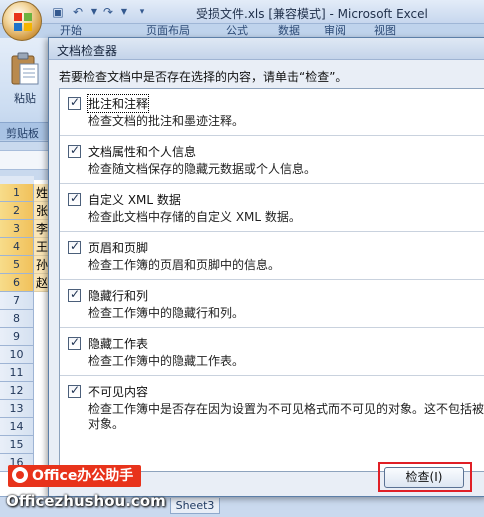 The height and width of the screenshot is (517, 484). Describe the element at coordinates (237, 31) in the screenshot. I see `tab-formulas: 公式` at that location.